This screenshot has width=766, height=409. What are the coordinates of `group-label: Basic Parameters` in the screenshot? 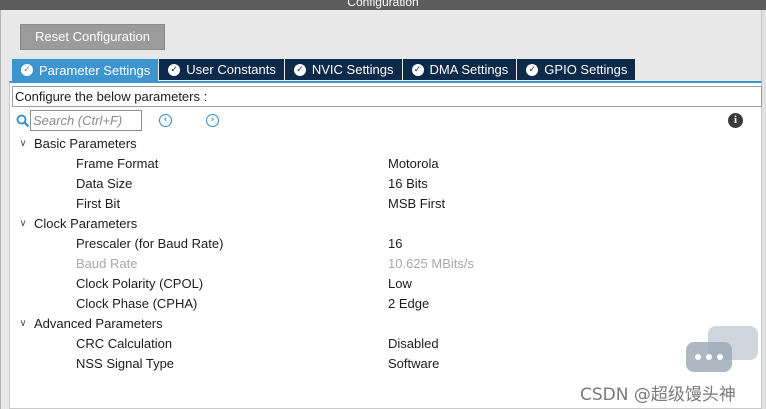 It's located at (85, 143).